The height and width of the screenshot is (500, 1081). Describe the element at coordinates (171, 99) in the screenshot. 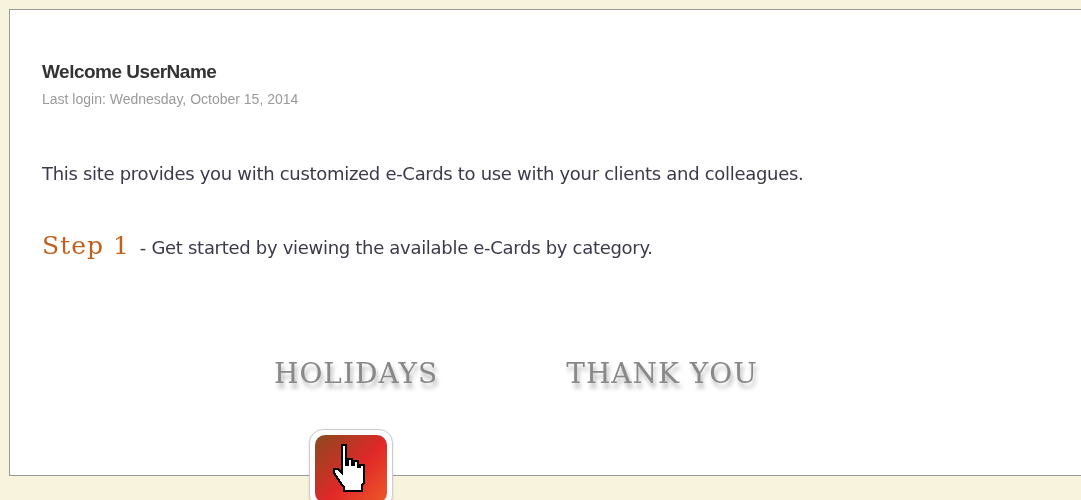

I see `last-login-text: Last login: Wednesday, October 15, 2014` at that location.